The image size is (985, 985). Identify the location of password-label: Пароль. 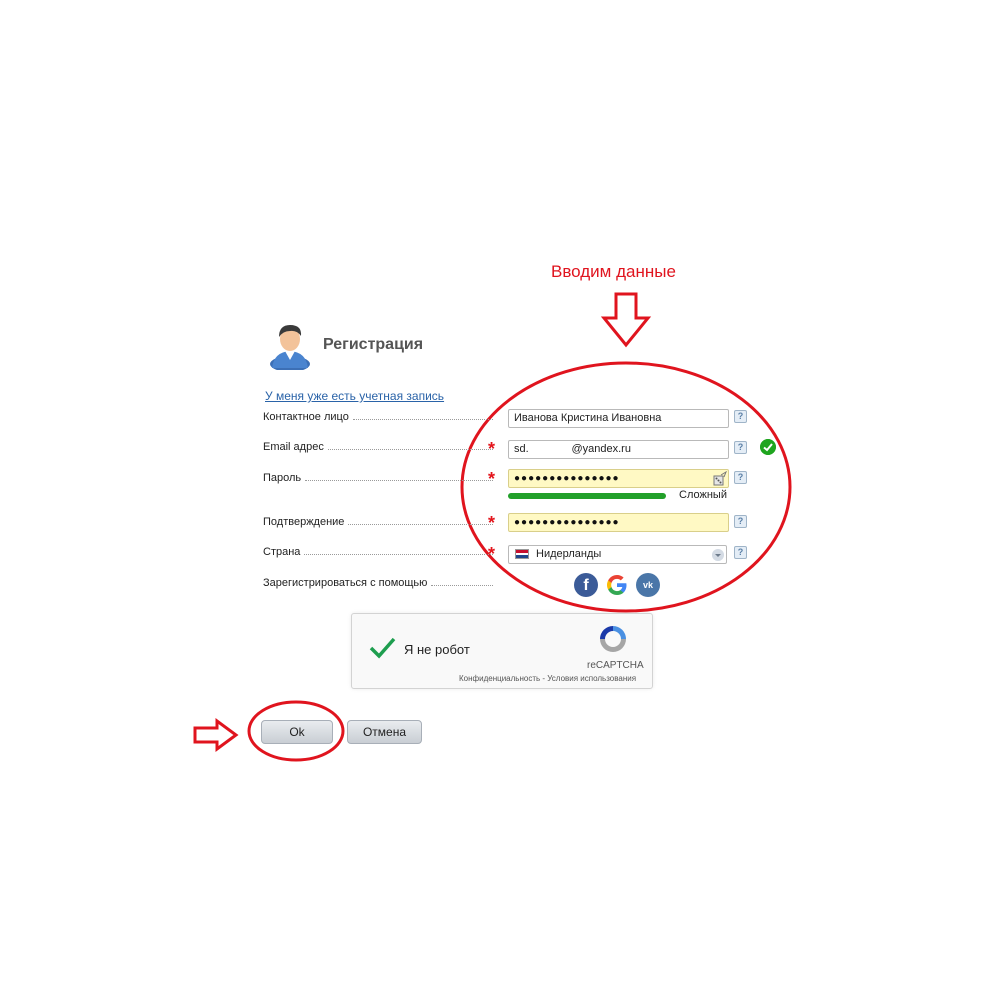
(378, 478).